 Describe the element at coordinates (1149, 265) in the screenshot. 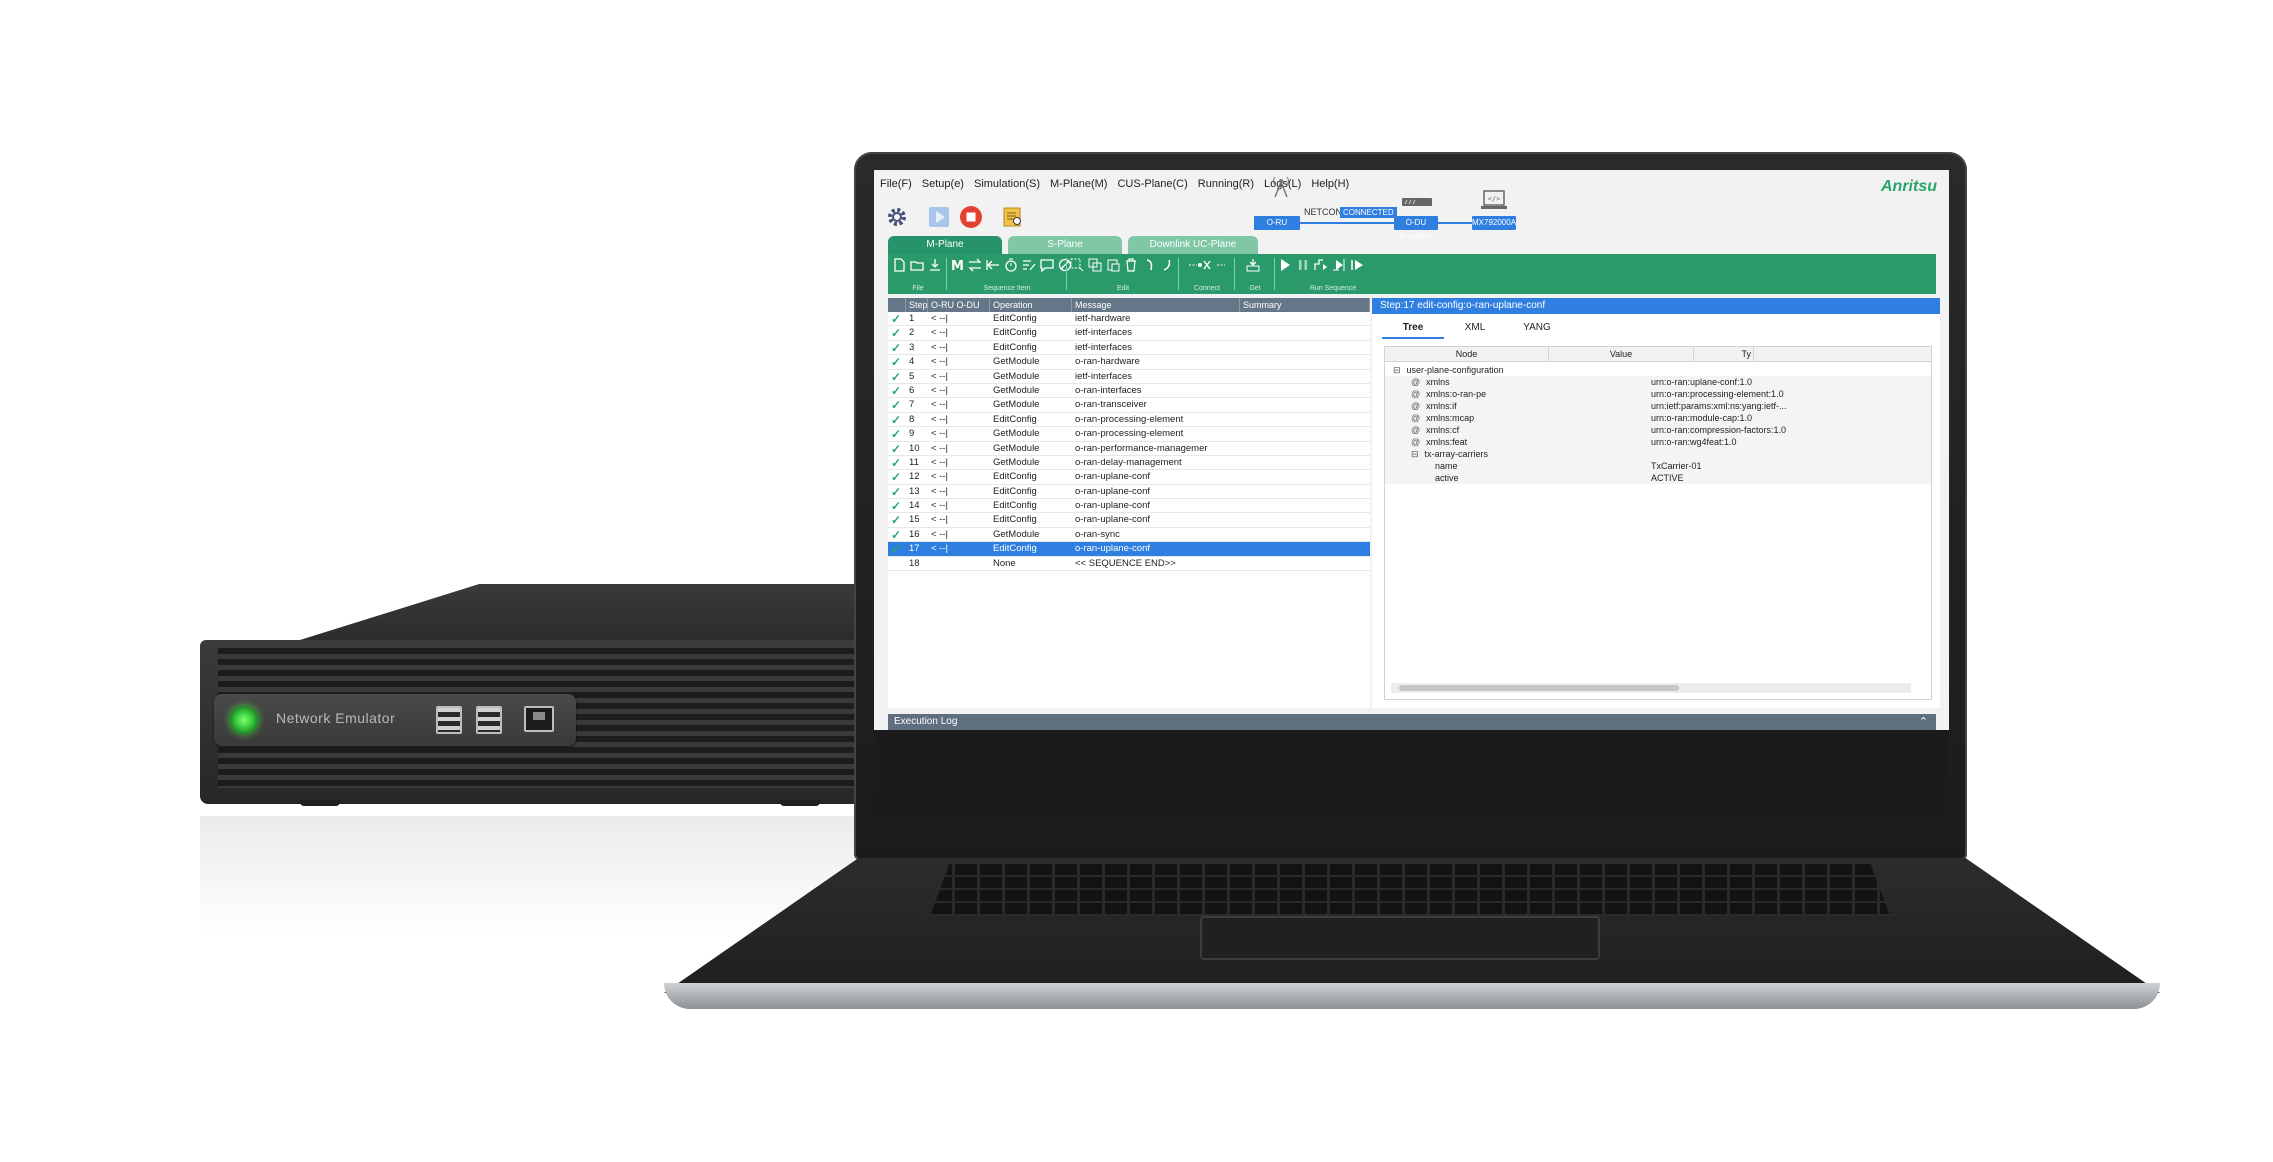

I see `undo-icon` at that location.